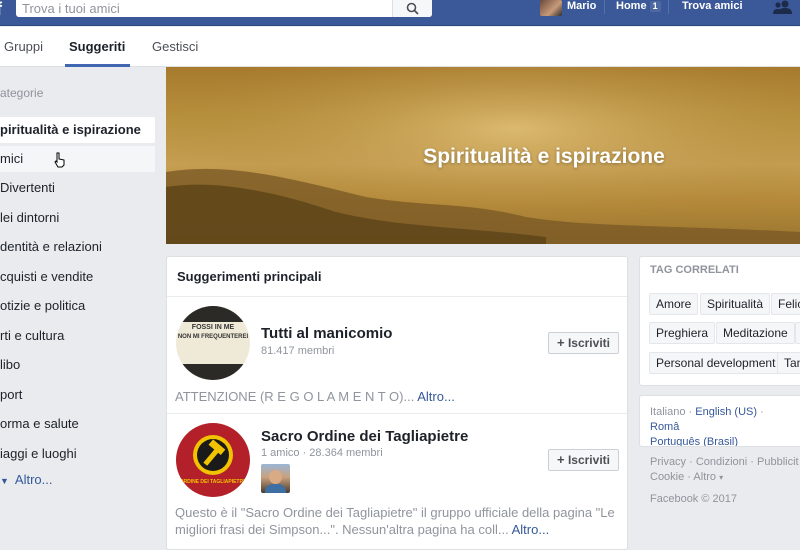 The height and width of the screenshot is (550, 800). I want to click on footer-link: Condizioni, so click(721, 462).